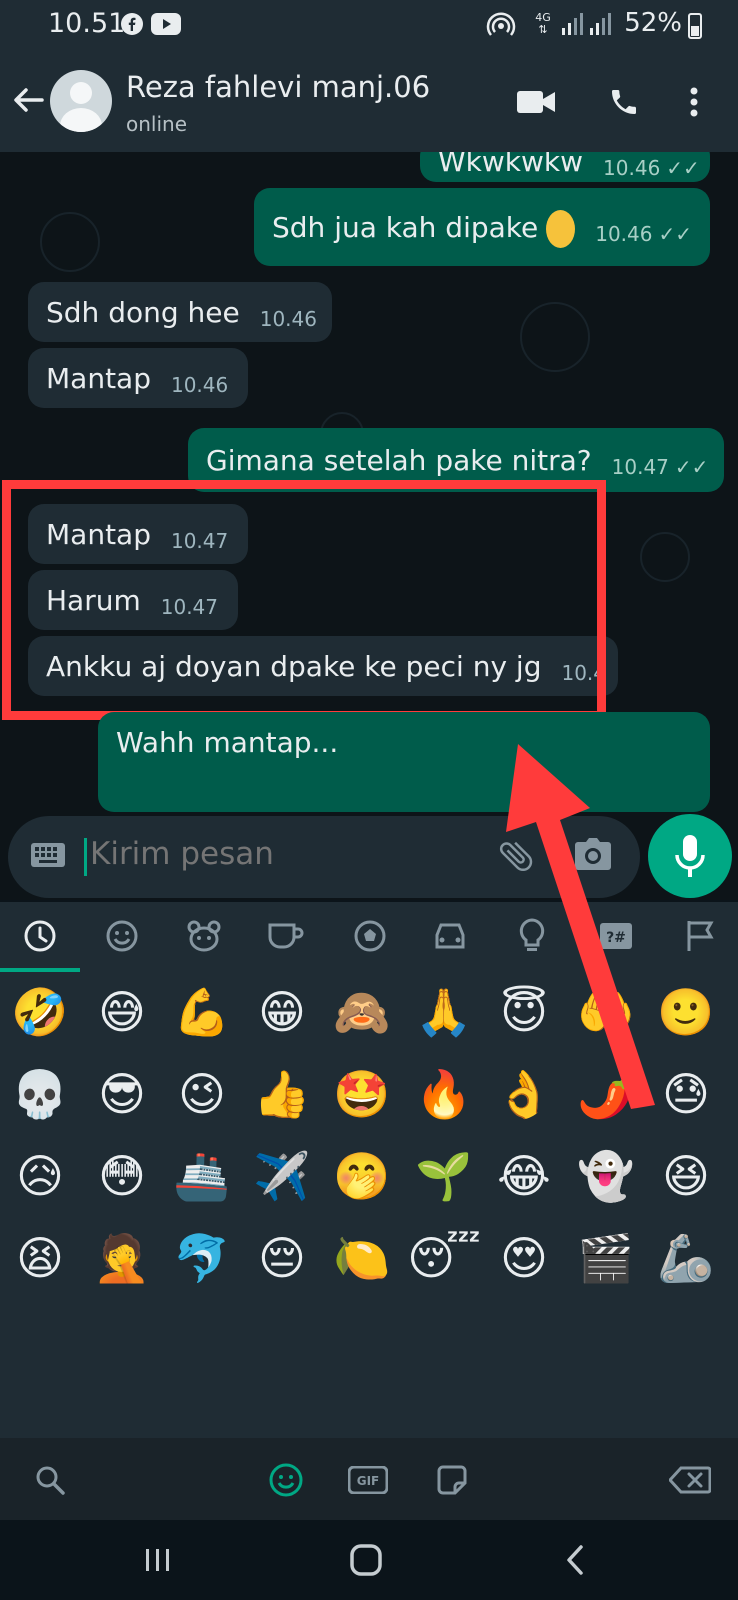  What do you see at coordinates (686, 1176) in the screenshot?
I see `emoji-key: 😆` at bounding box center [686, 1176].